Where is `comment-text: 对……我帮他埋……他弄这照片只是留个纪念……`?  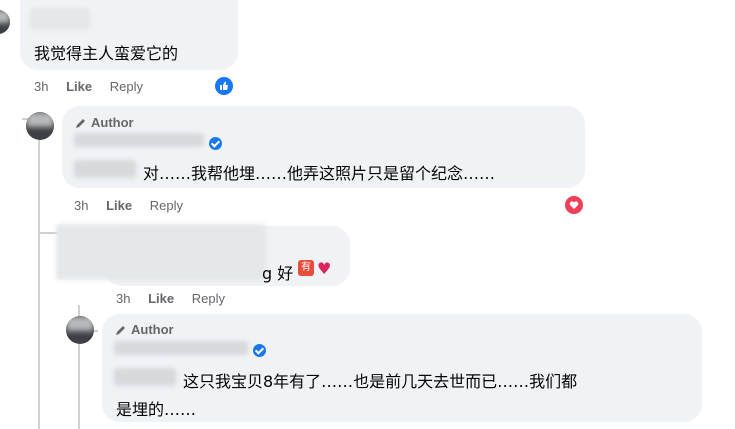 comment-text: 对……我帮他埋……他弄这照片只是留个纪念…… is located at coordinates (319, 173).